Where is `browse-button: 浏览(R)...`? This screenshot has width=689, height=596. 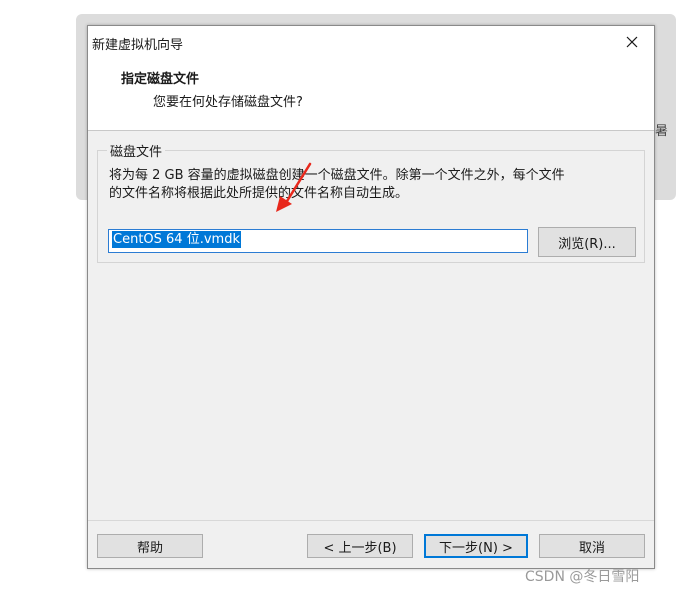
browse-button: 浏览(R)... is located at coordinates (587, 242).